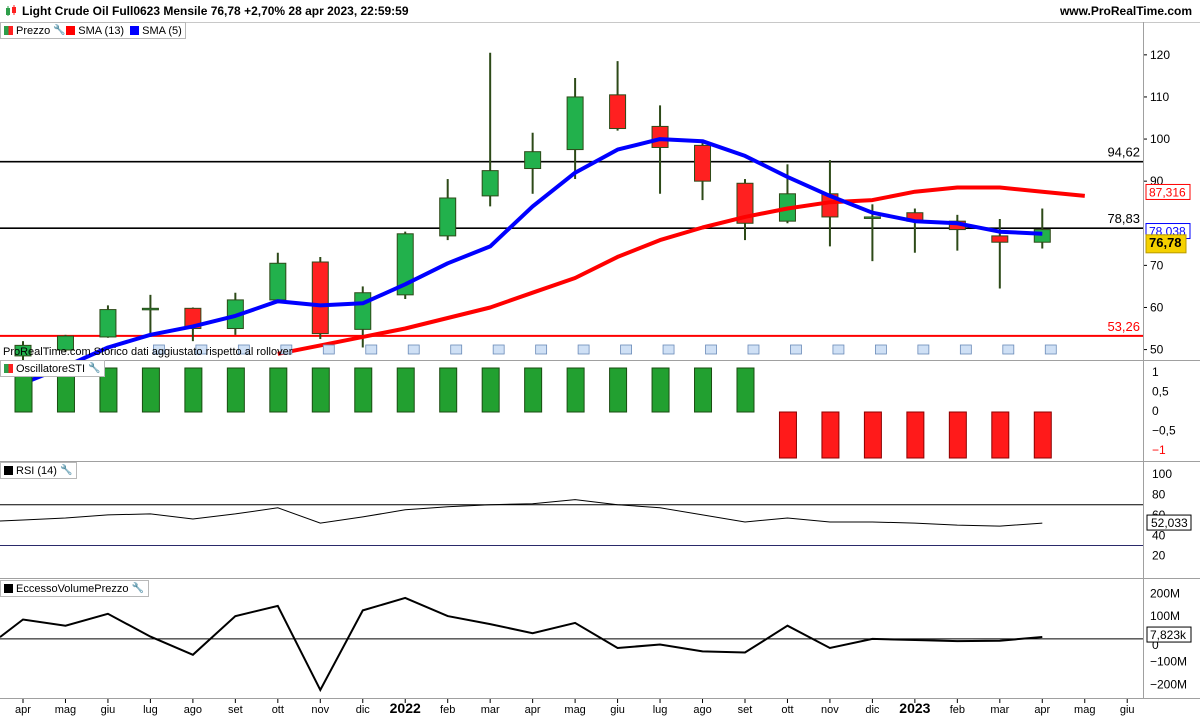  What do you see at coordinates (1164, 431) in the screenshot?
I see `sti-tick-label: −0,5` at bounding box center [1164, 431].